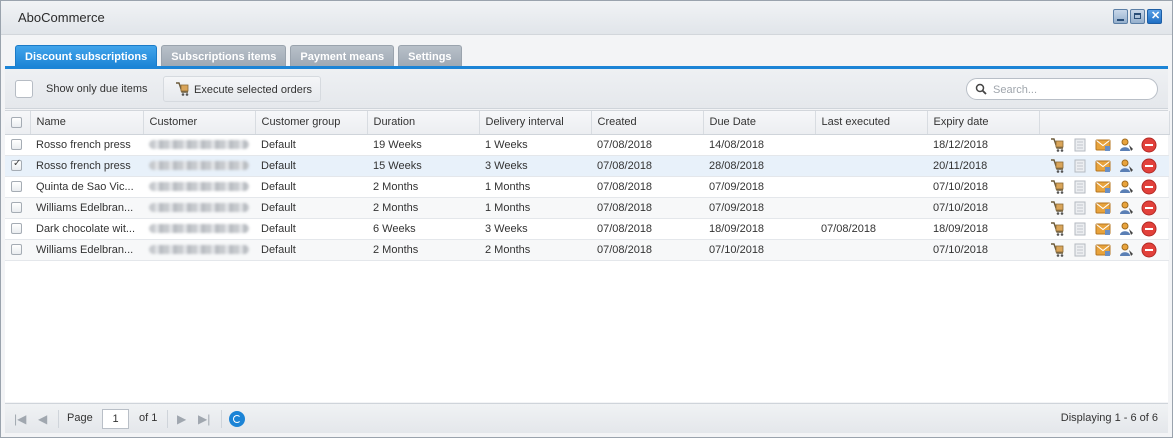 This screenshot has width=1173, height=438. Describe the element at coordinates (759, 166) in the screenshot. I see `cell-due-date: 28/08/2018` at that location.